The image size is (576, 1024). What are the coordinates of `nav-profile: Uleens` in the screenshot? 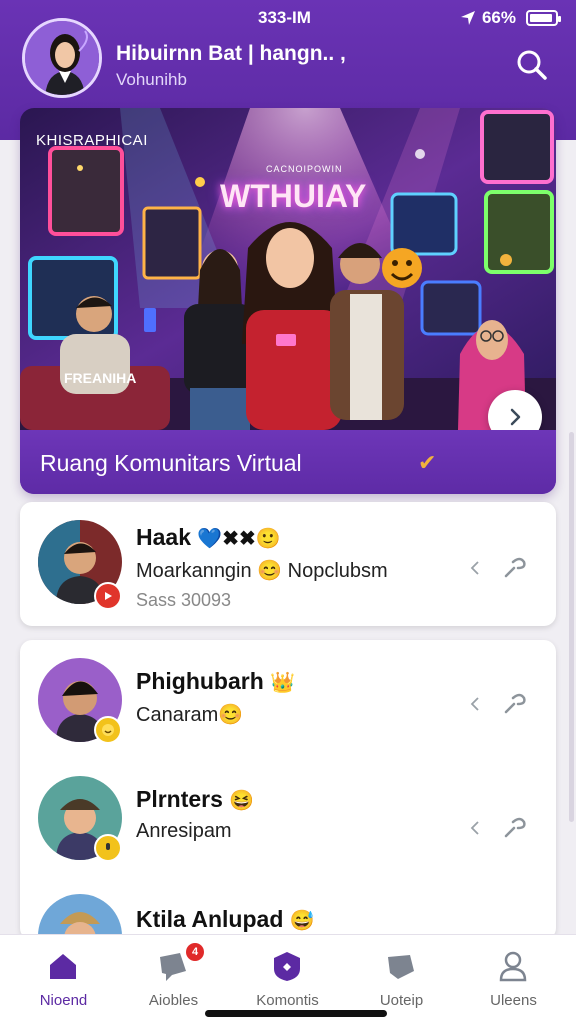 It's located at (513, 978).